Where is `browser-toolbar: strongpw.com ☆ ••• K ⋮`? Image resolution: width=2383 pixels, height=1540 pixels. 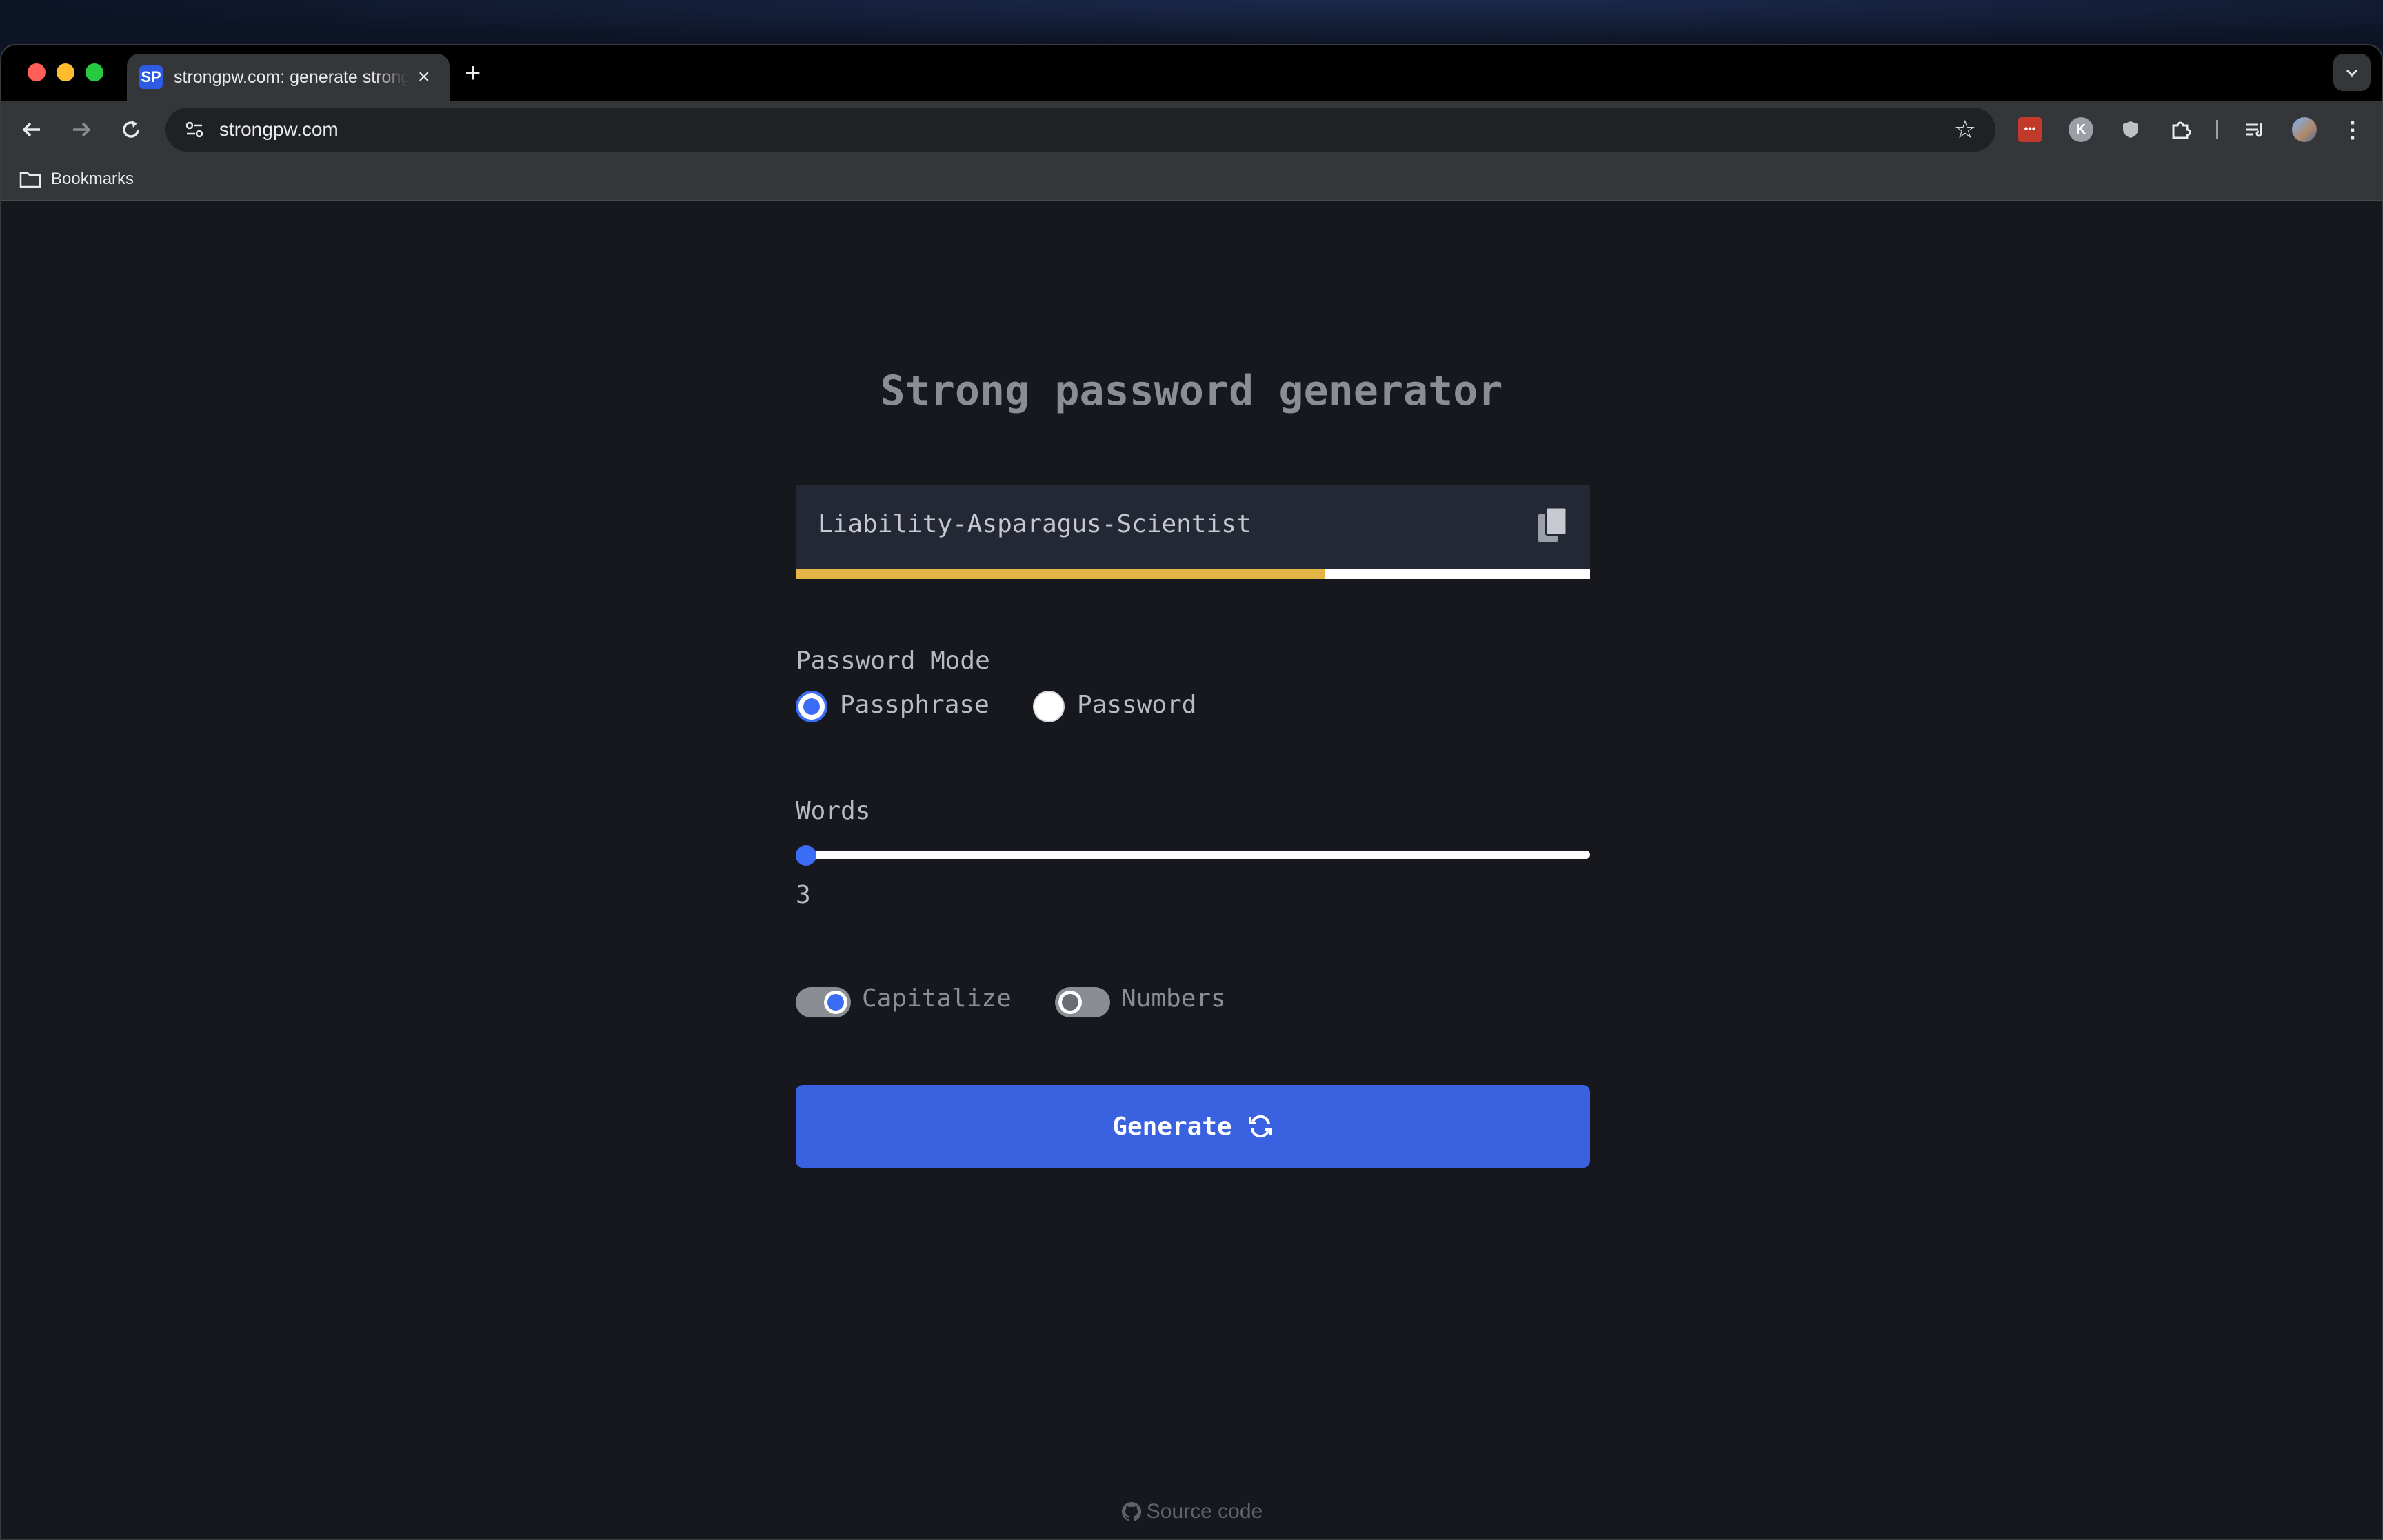 browser-toolbar: strongpw.com ☆ ••• K ⋮ is located at coordinates (1191, 130).